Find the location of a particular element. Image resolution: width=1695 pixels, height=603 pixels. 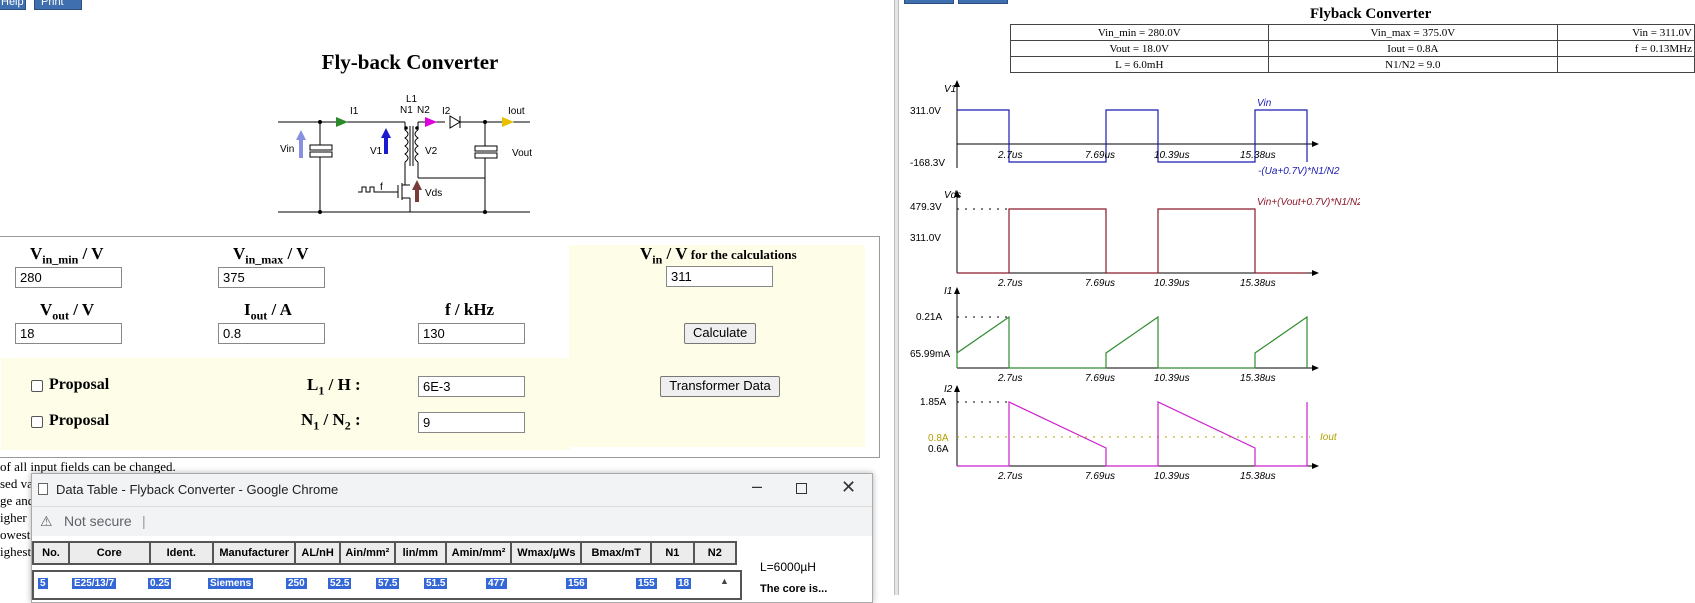

i2-label-iout: Iout is located at coordinates (1329, 437).